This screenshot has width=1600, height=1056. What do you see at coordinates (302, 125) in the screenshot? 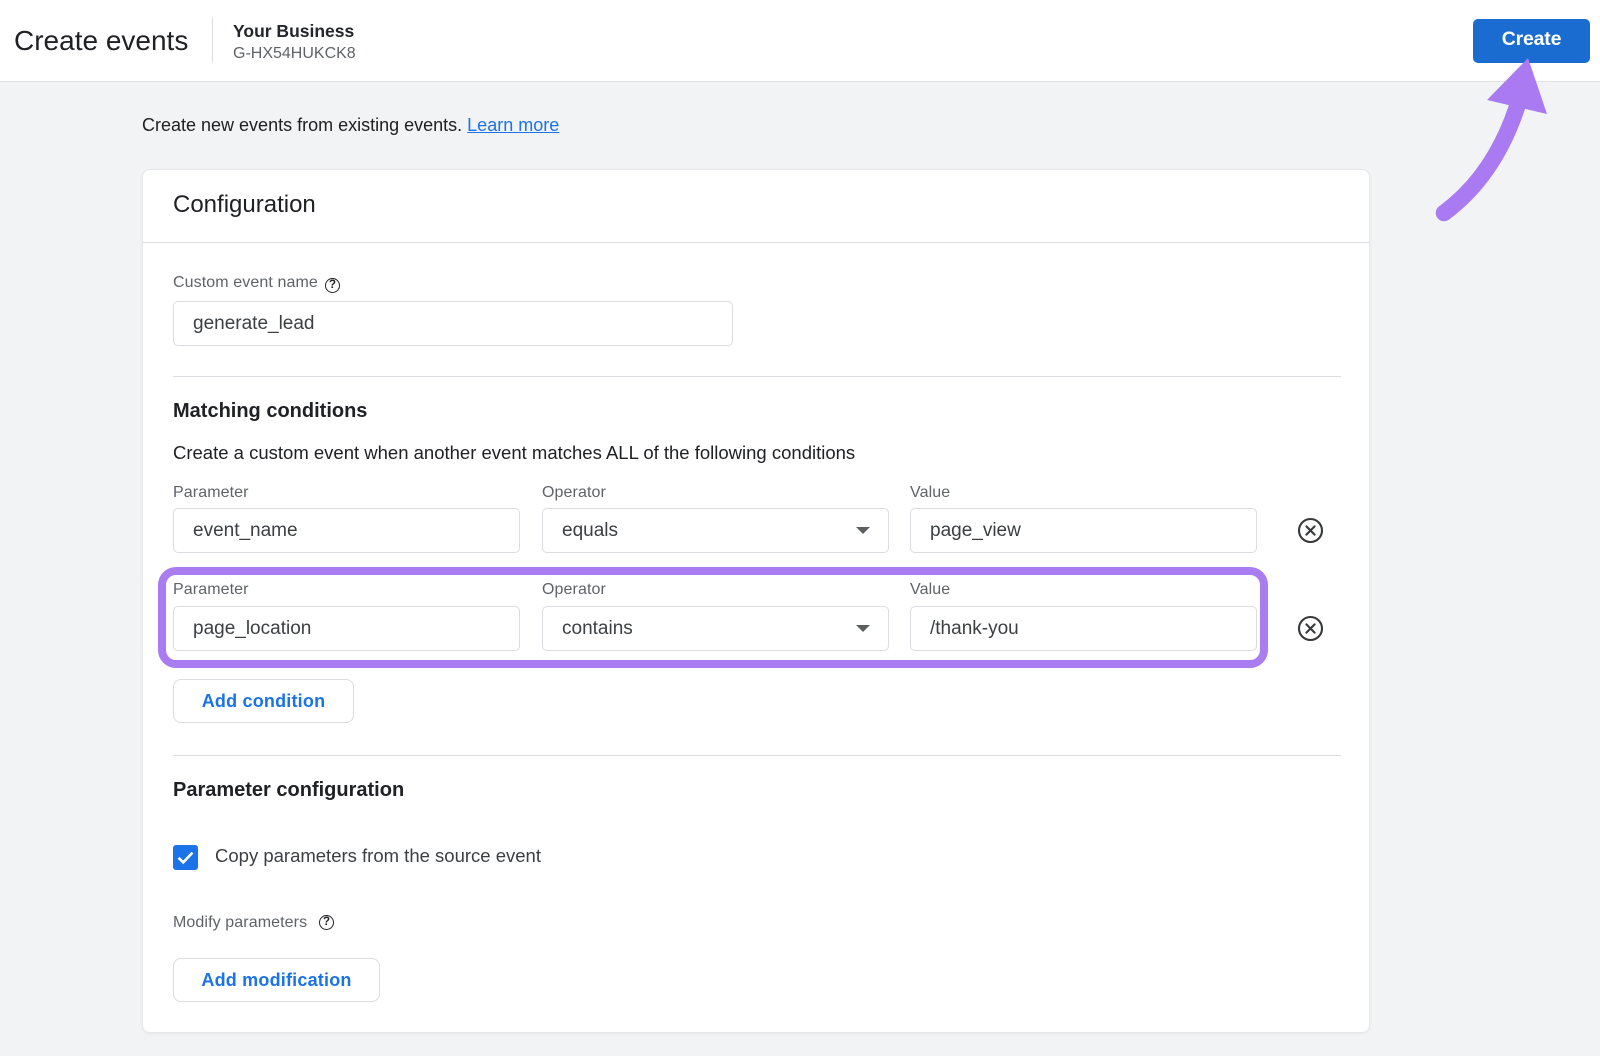
I see `intro-sentence: Create new events from existing events.` at bounding box center [302, 125].